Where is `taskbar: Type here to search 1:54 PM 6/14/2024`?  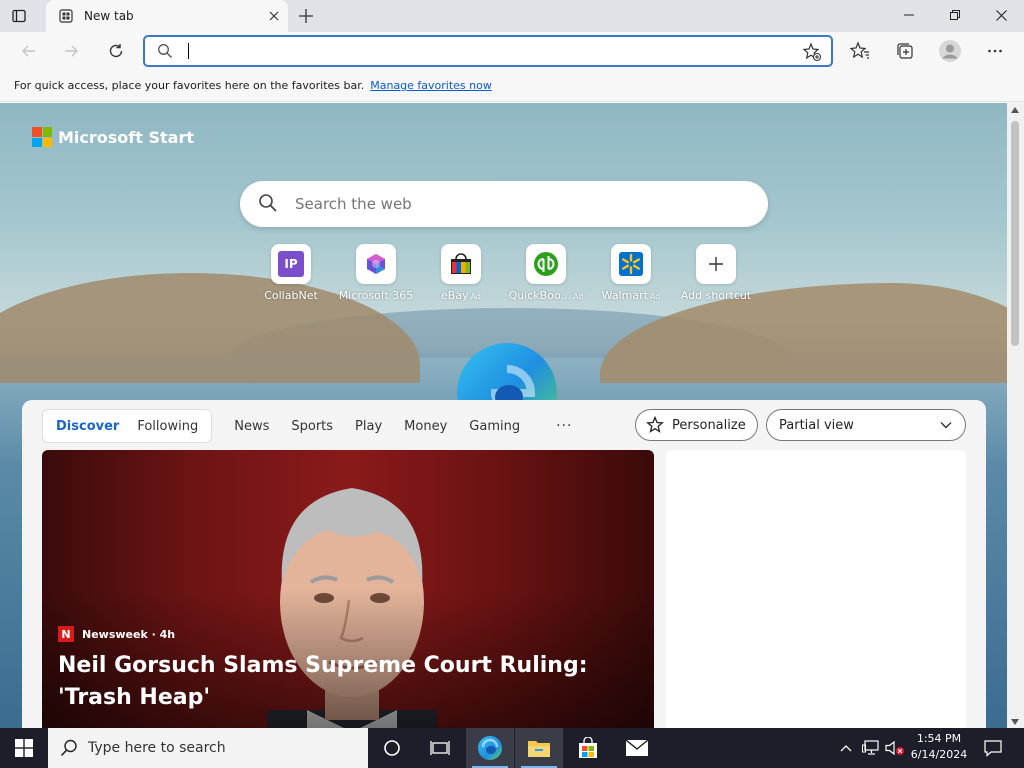
taskbar: Type here to search 1:54 PM 6/14/2024 is located at coordinates (512, 748).